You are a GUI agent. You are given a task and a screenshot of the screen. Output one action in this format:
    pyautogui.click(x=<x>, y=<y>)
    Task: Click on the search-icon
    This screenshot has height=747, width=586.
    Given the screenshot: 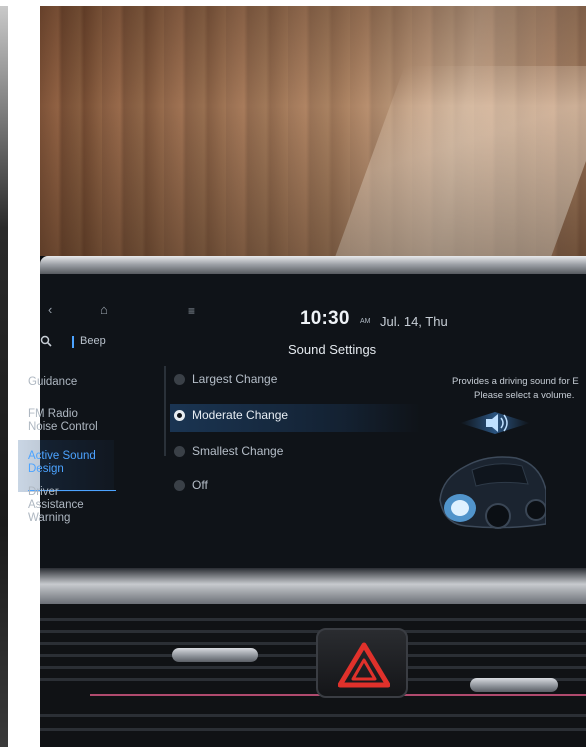 What is the action you would take?
    pyautogui.click(x=46, y=341)
    